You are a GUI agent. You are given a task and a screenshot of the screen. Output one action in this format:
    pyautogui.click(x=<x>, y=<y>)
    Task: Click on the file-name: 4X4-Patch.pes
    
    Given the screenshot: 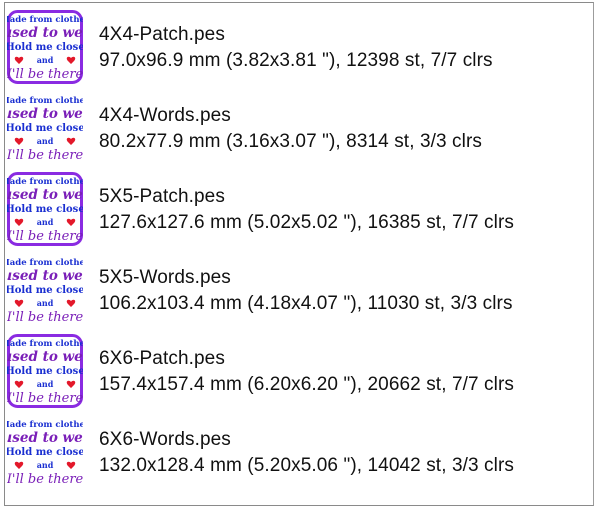 What is the action you would take?
    pyautogui.click(x=162, y=34)
    